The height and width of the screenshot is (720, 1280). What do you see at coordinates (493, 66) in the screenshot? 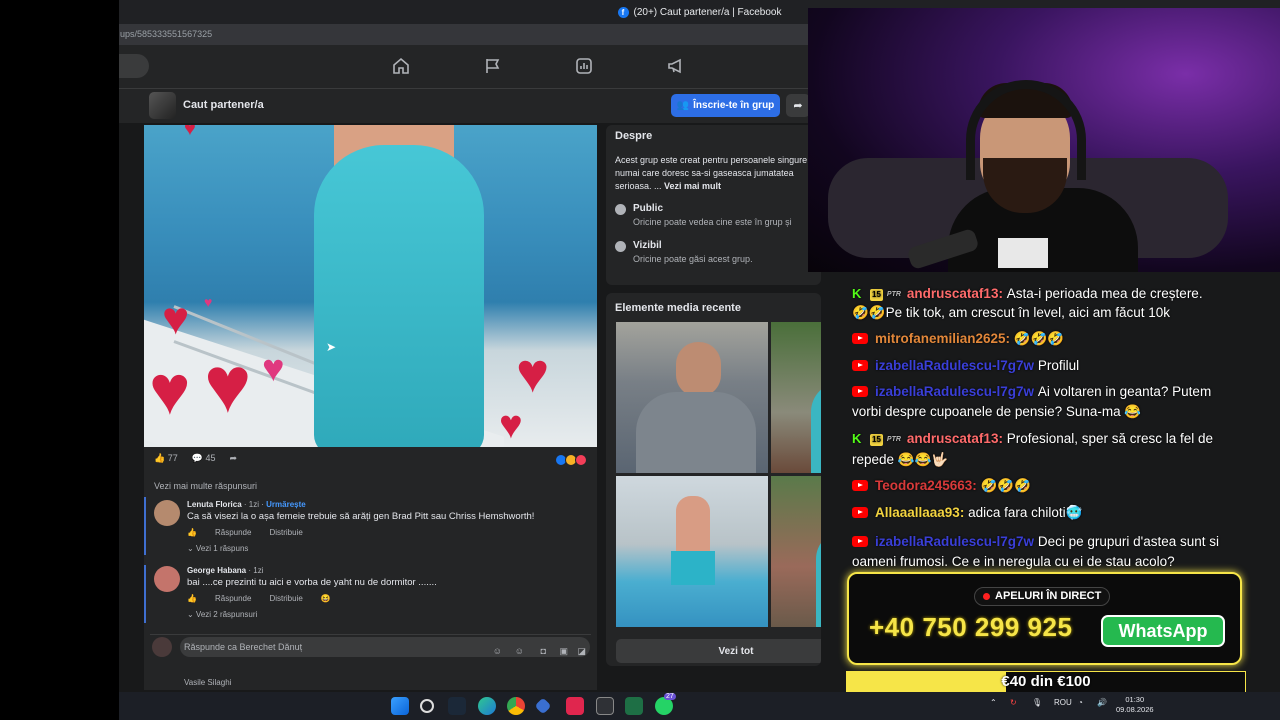
I see `flag-icon` at bounding box center [493, 66].